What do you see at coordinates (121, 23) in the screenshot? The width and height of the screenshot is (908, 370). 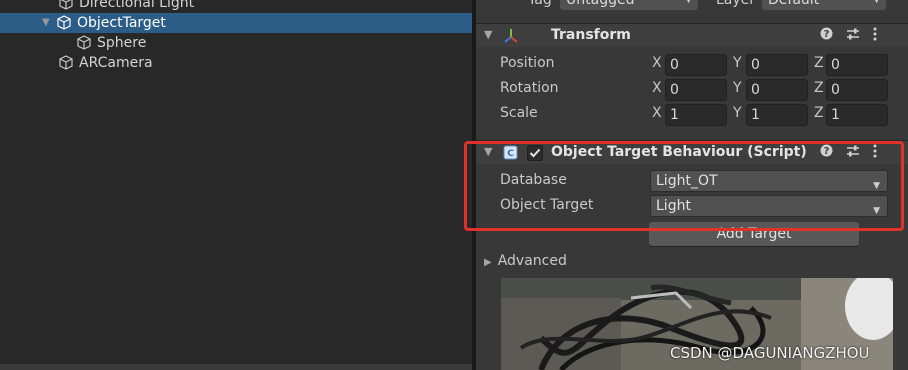 I see `hierarchy-item-label: ObjectTarget` at bounding box center [121, 23].